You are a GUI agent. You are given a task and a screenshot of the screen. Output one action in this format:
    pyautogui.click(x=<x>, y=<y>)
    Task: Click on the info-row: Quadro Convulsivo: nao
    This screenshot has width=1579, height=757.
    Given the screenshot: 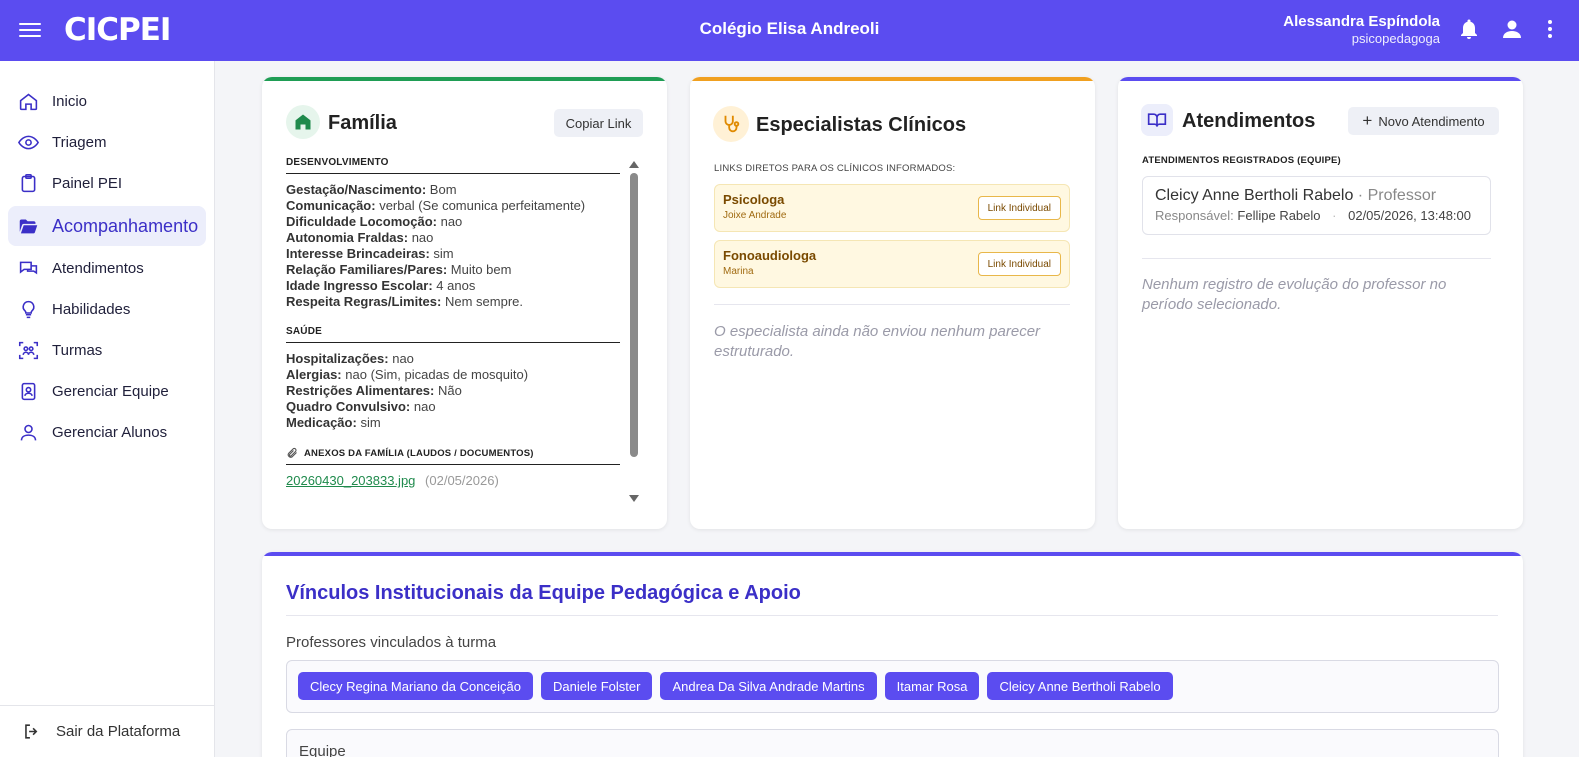 What is the action you would take?
    pyautogui.click(x=453, y=407)
    